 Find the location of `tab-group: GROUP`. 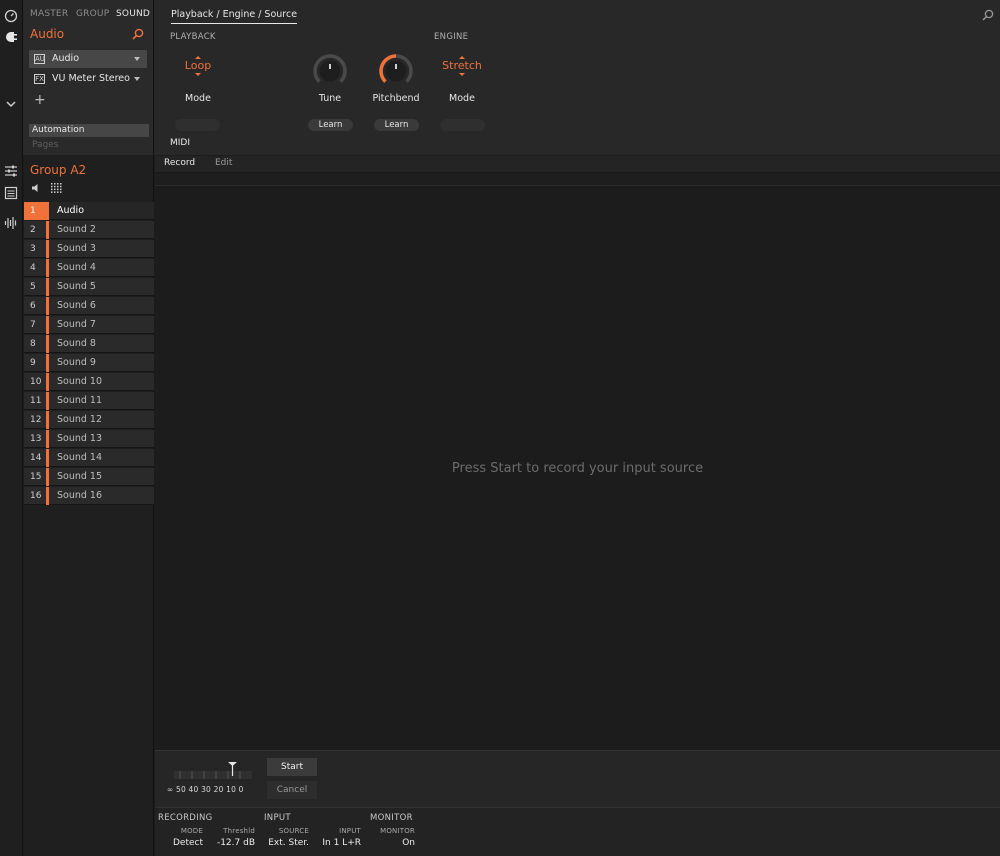

tab-group: GROUP is located at coordinates (92, 14).